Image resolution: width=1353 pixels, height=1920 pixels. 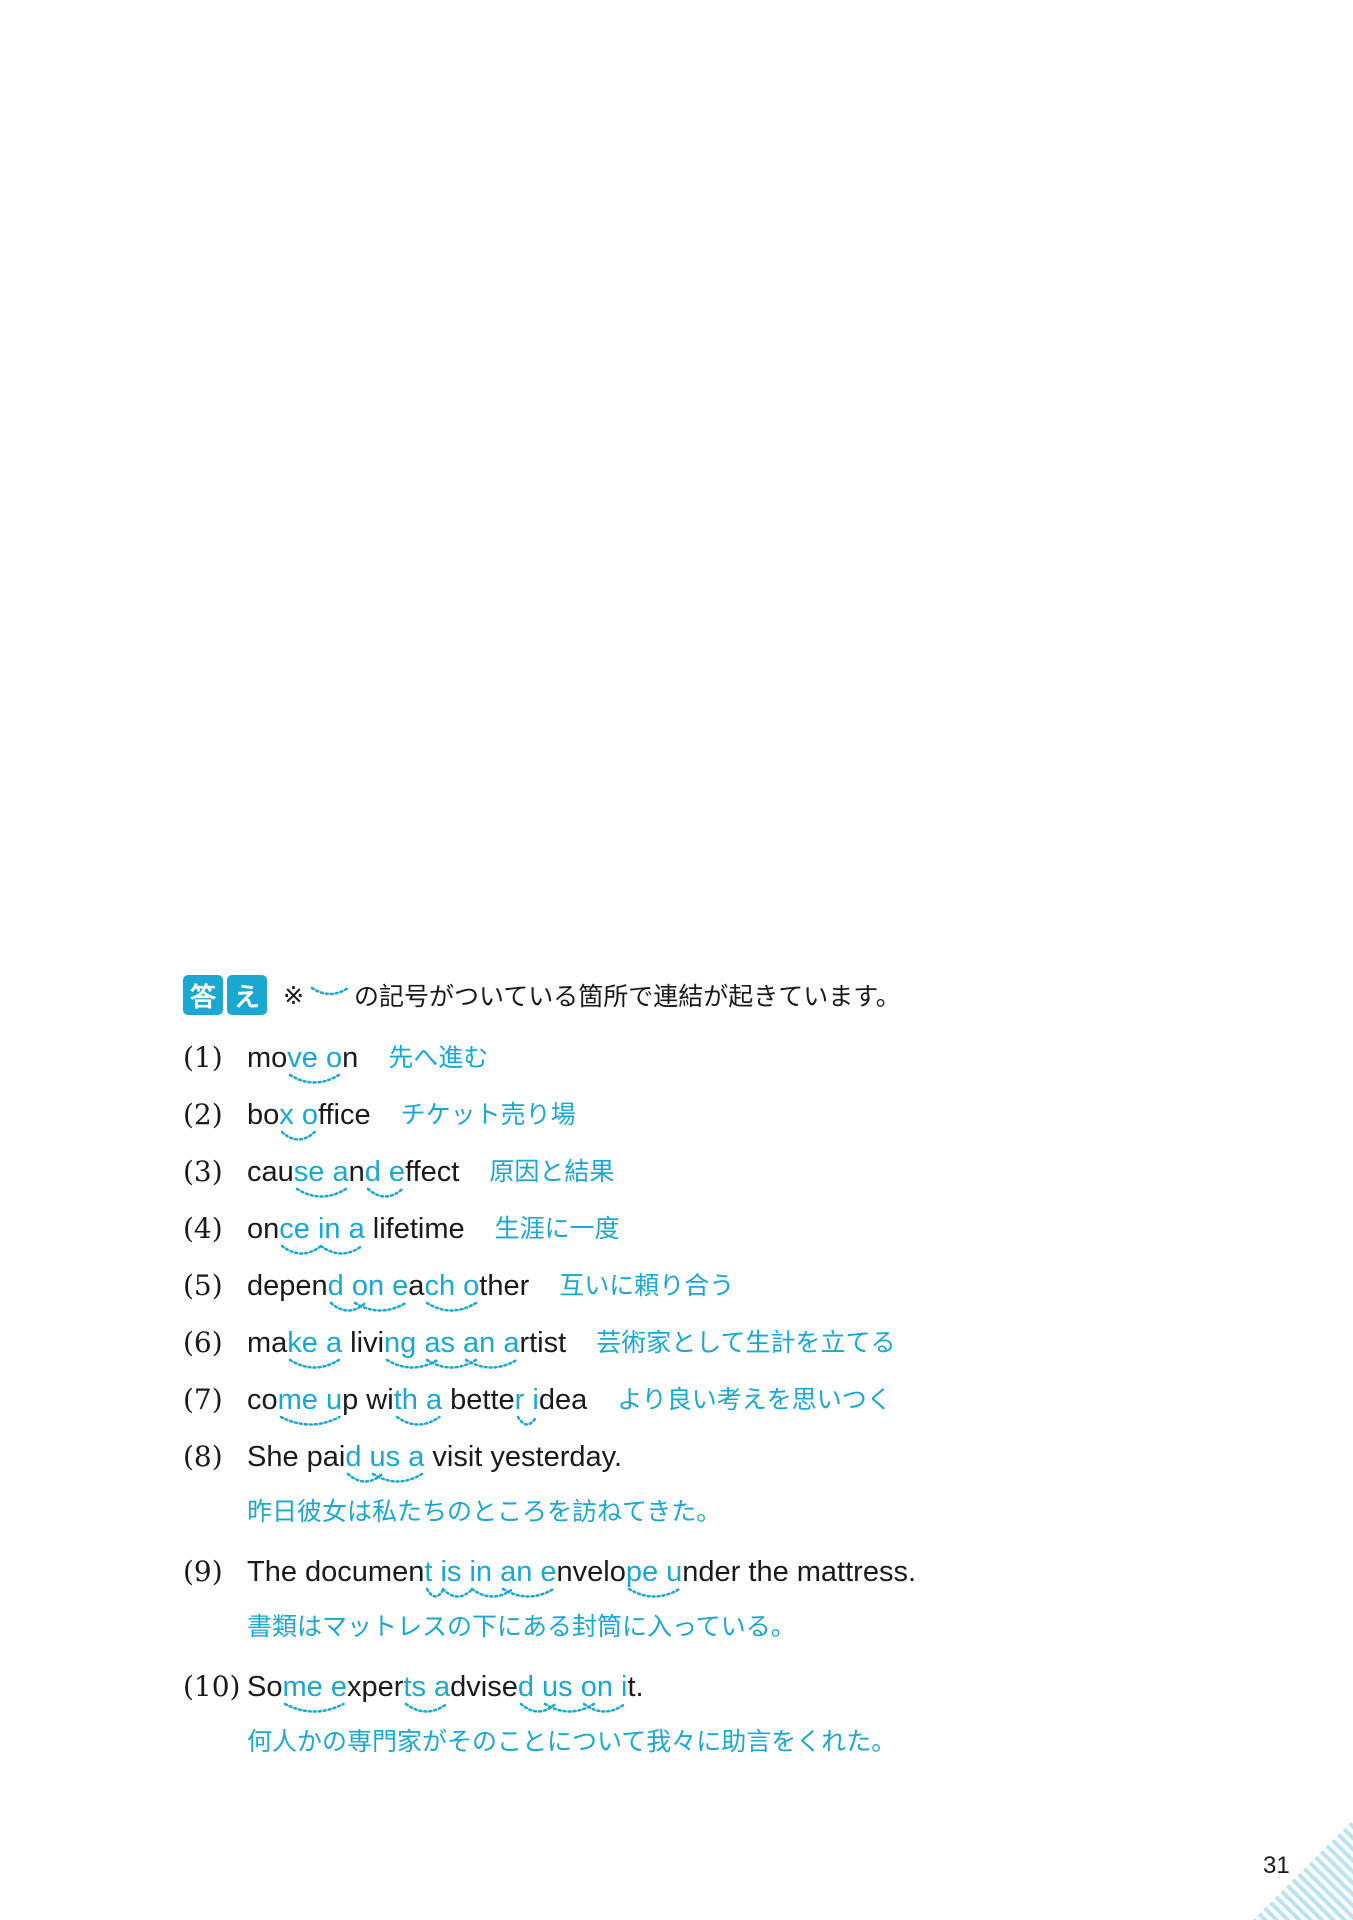 I want to click on linked-sound: x o, so click(x=298, y=1115).